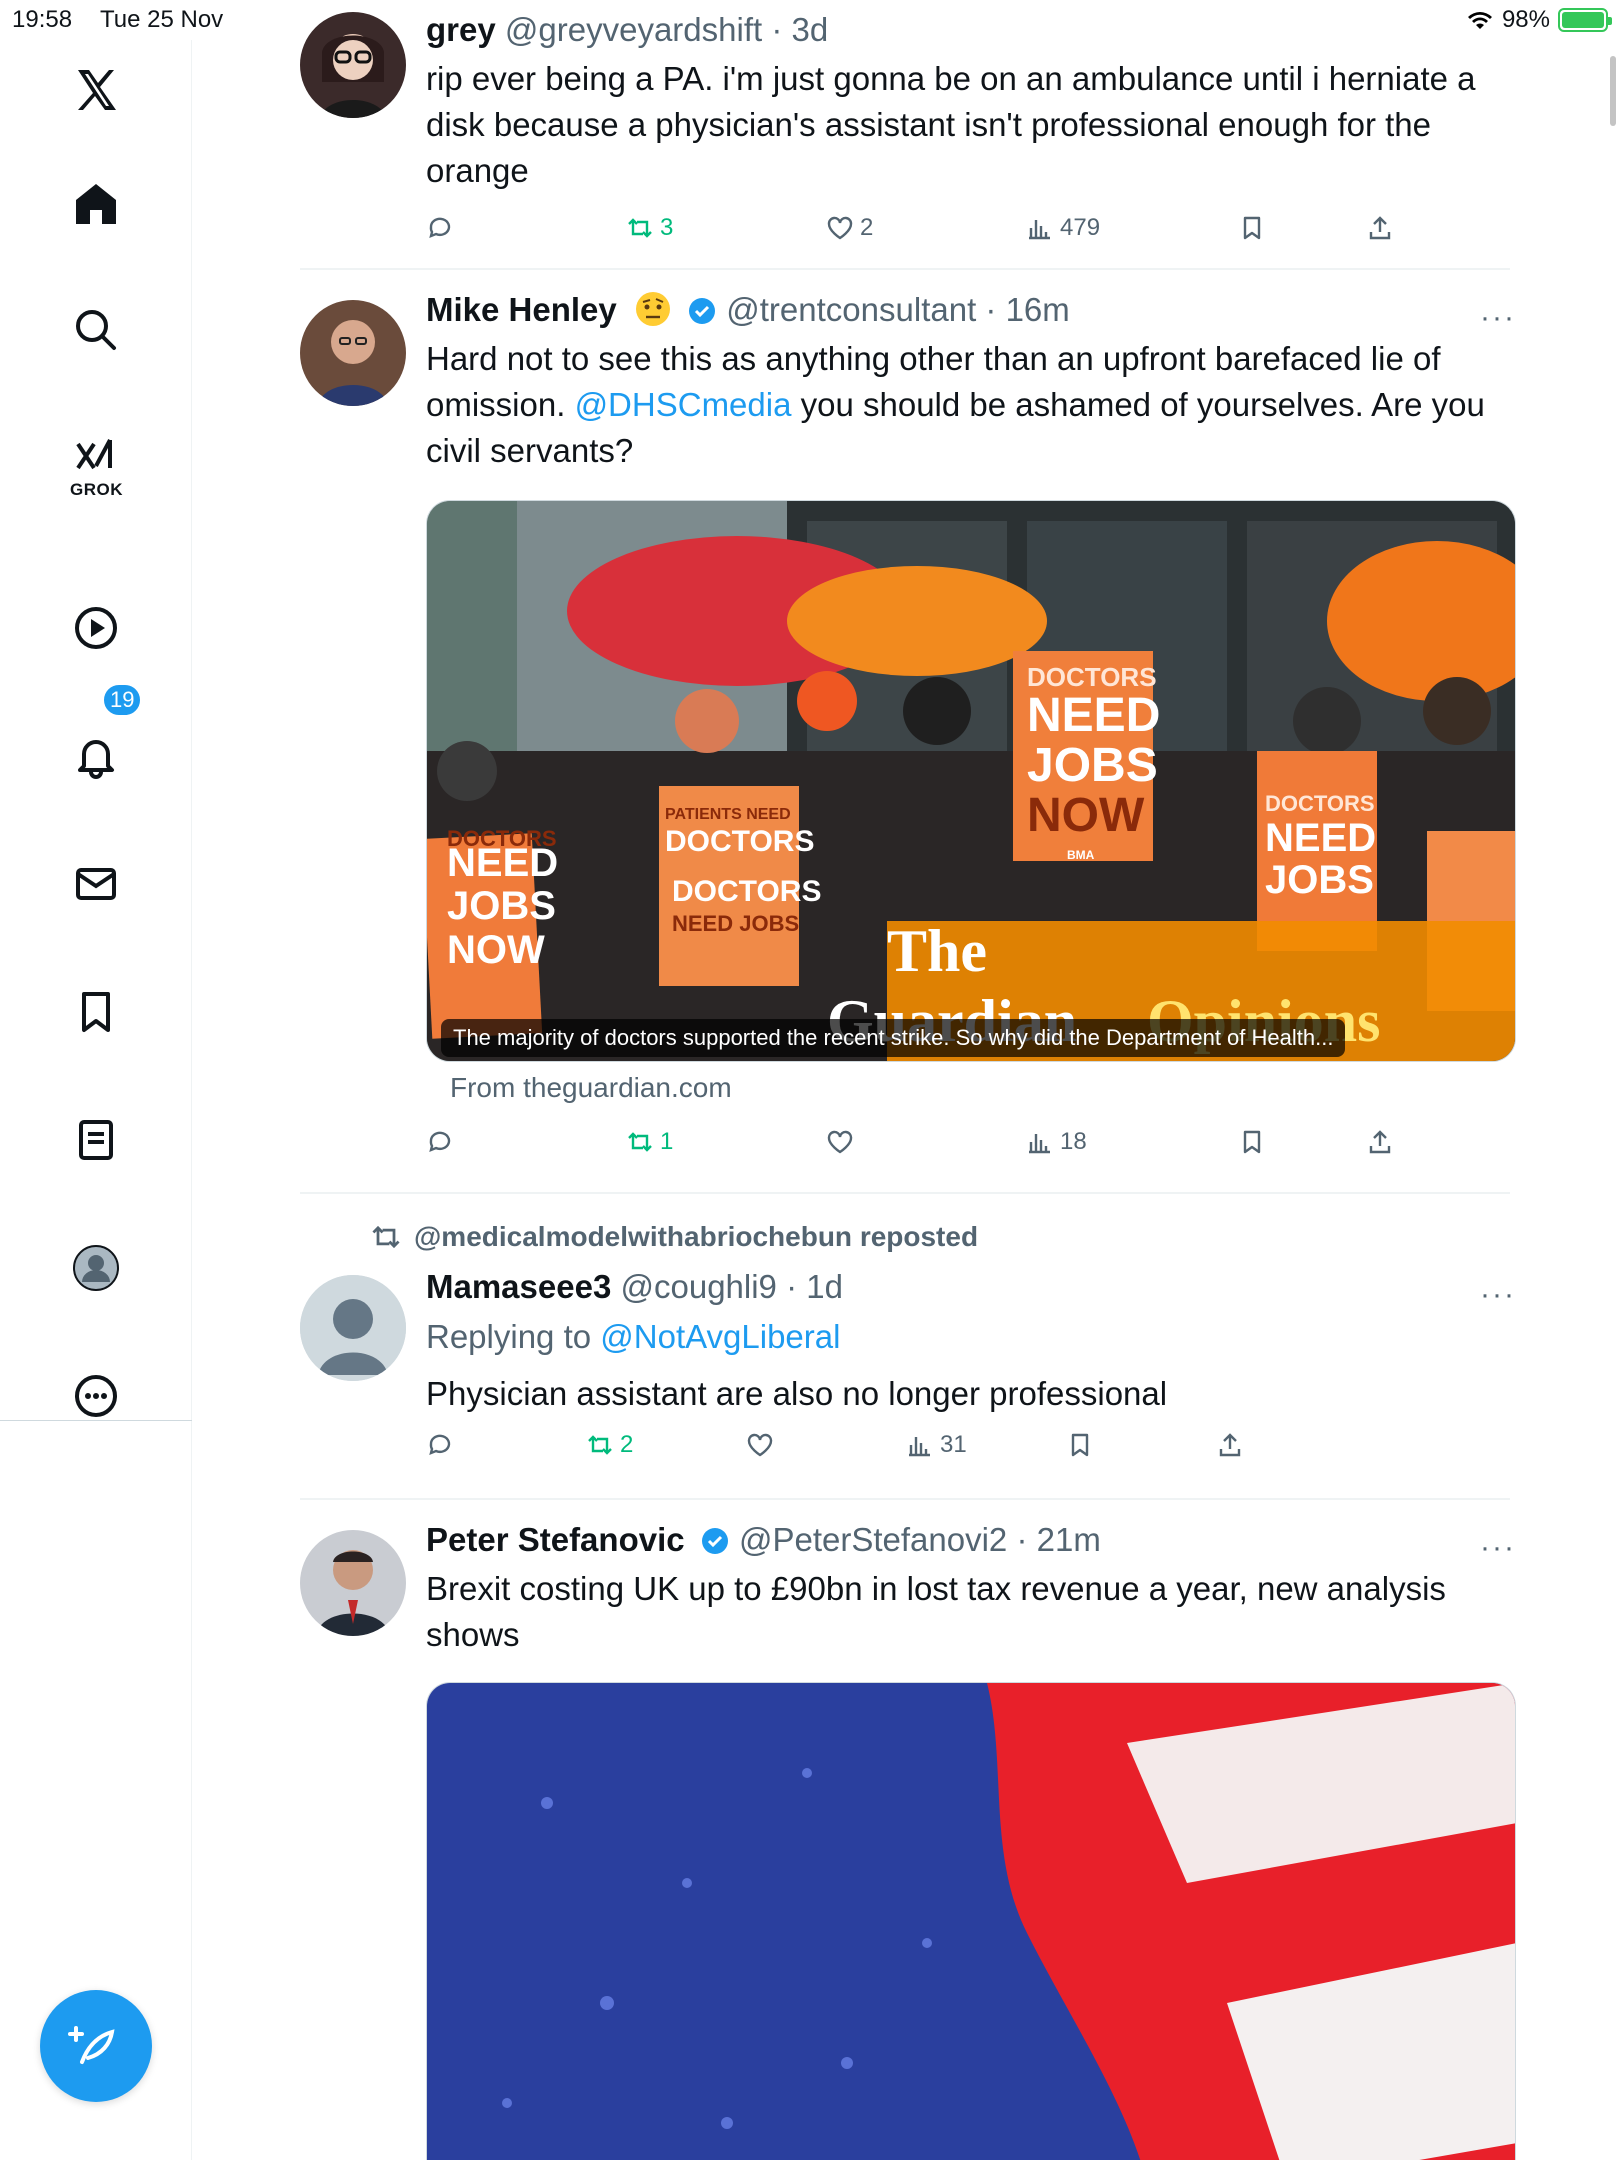 The height and width of the screenshot is (2160, 1620). Describe the element at coordinates (502, 863) in the screenshot. I see `sign-text: NEED` at that location.